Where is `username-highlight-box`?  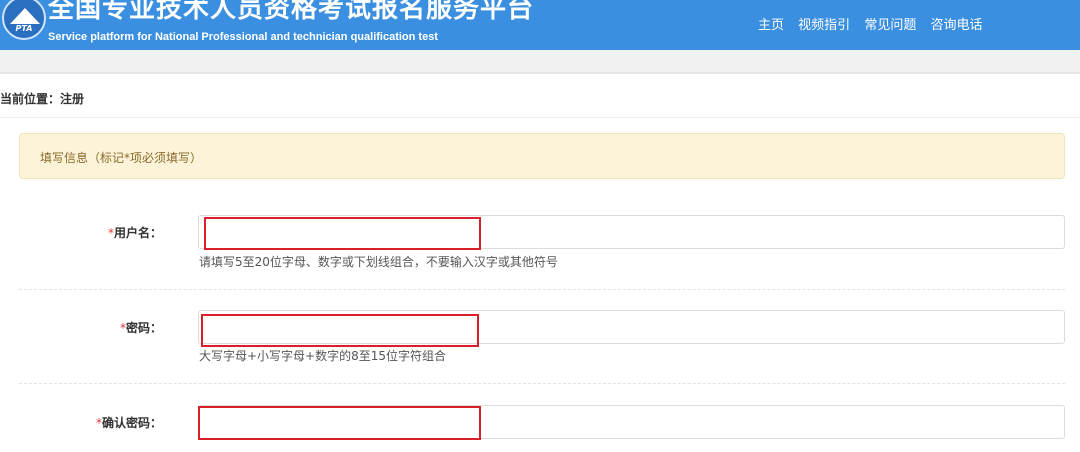
username-highlight-box is located at coordinates (342, 233).